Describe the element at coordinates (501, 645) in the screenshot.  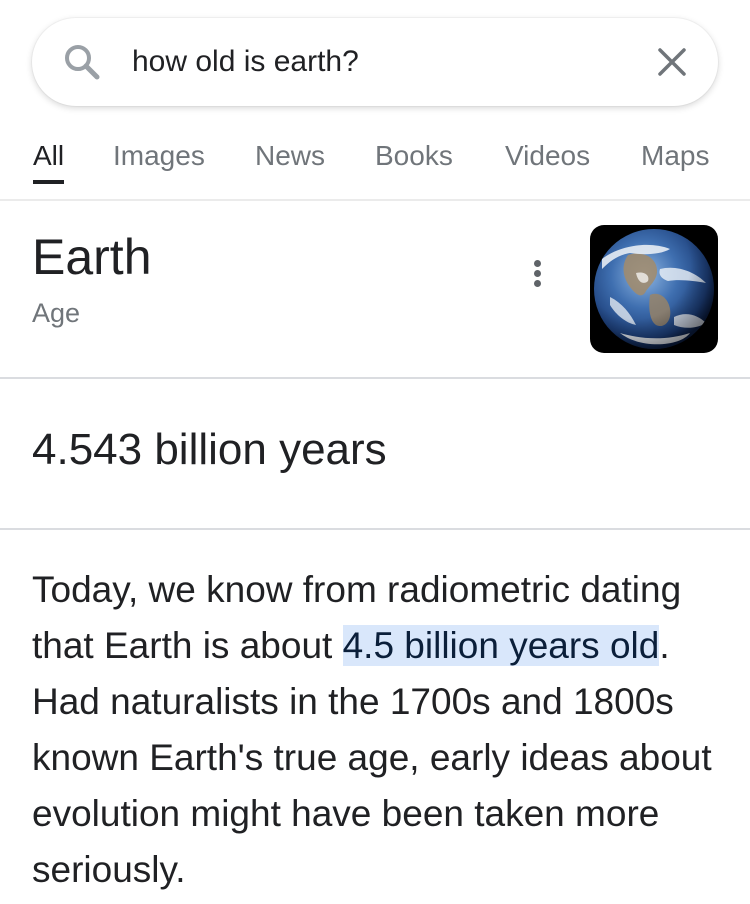
I see `highlighted-answer: 4.5 billion years old` at that location.